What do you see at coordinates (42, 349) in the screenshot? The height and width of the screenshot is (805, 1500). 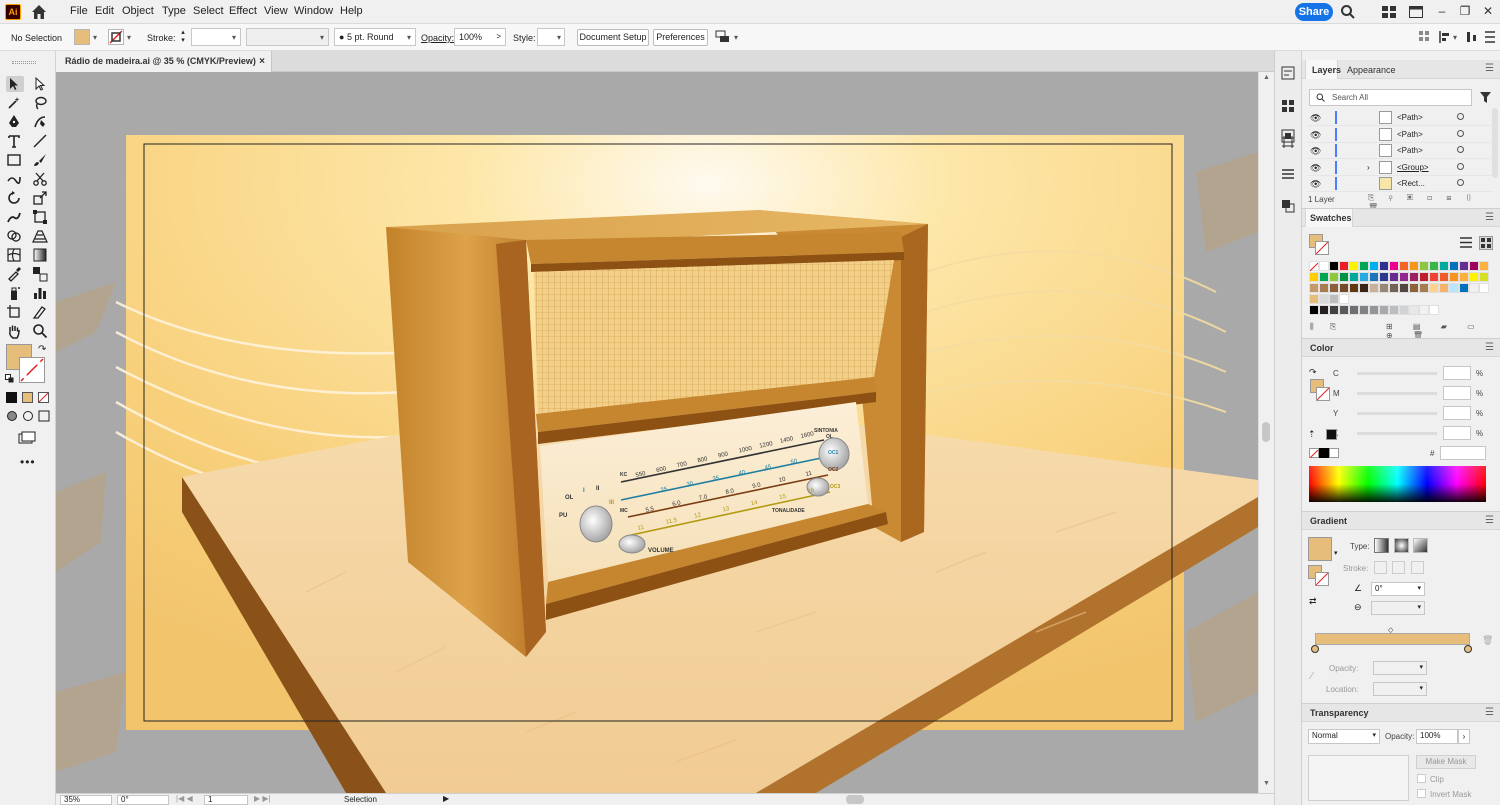 I see `swap-fill-stroke-icon: ↷` at bounding box center [42, 349].